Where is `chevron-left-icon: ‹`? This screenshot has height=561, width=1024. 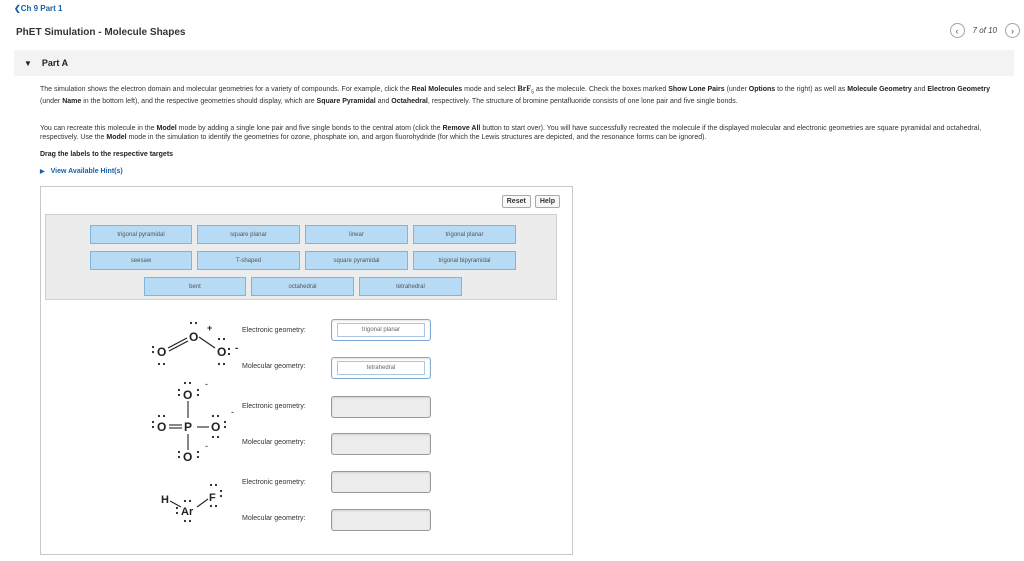
chevron-left-icon: ‹ is located at coordinates (957, 30).